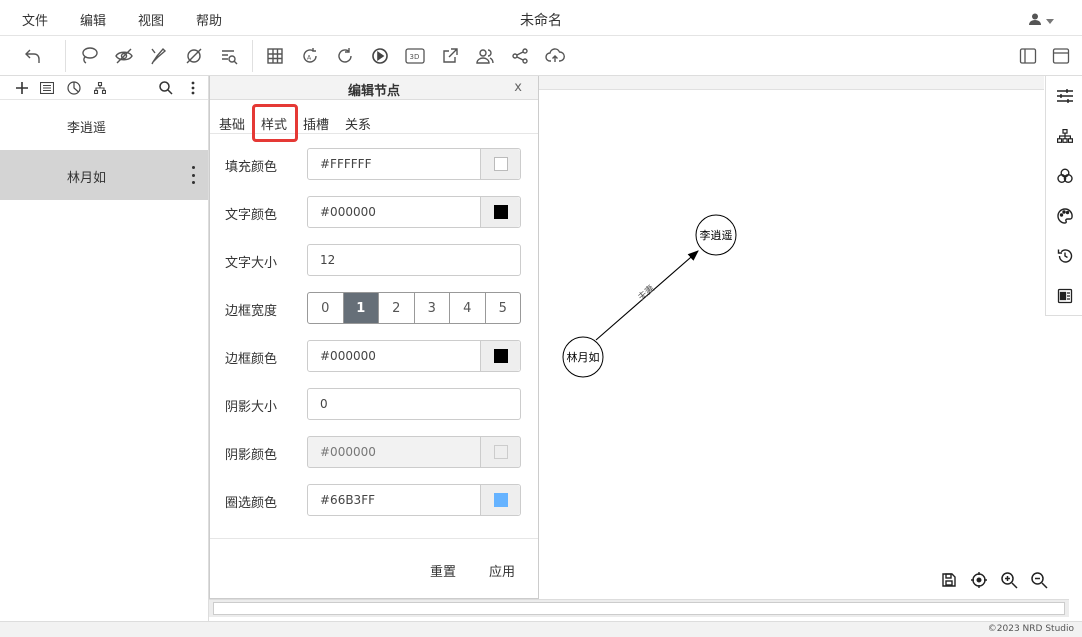 Image resolution: width=1082 pixels, height=637 pixels. Describe the element at coordinates (251, 215) in the screenshot. I see `text-color-label: 文字颜色` at that location.